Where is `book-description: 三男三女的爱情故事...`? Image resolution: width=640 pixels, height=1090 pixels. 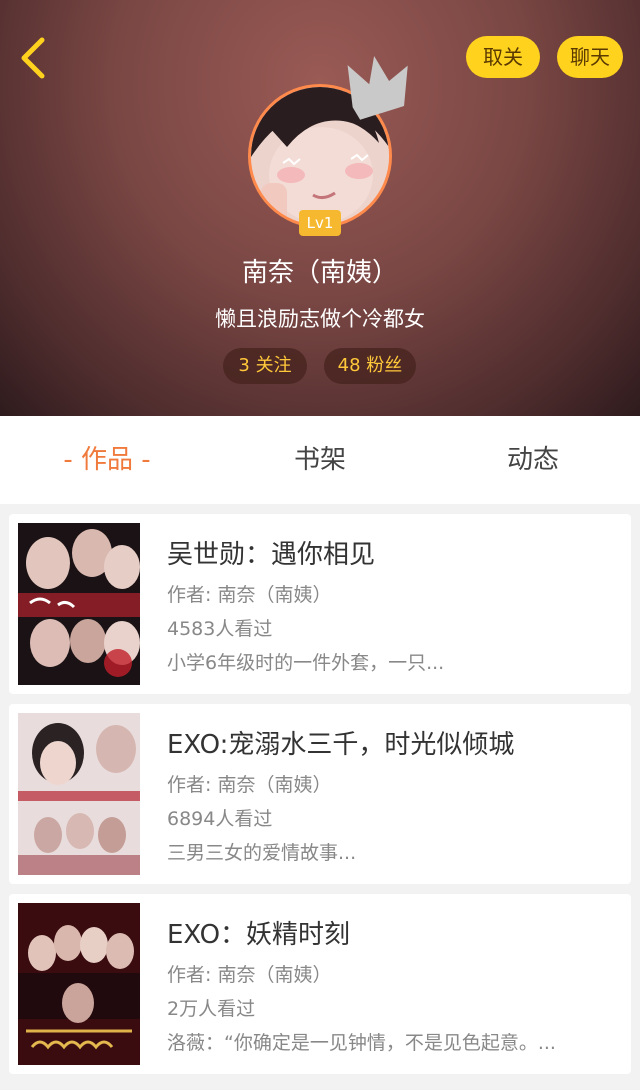
book-description: 三男三女的爱情故事... is located at coordinates (262, 853).